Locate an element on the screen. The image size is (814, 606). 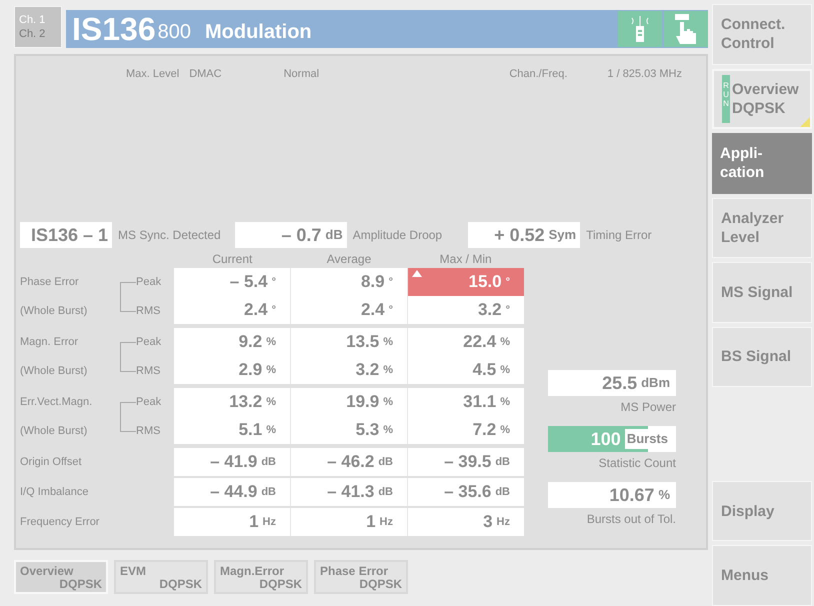
column-header: Current is located at coordinates (232, 259).